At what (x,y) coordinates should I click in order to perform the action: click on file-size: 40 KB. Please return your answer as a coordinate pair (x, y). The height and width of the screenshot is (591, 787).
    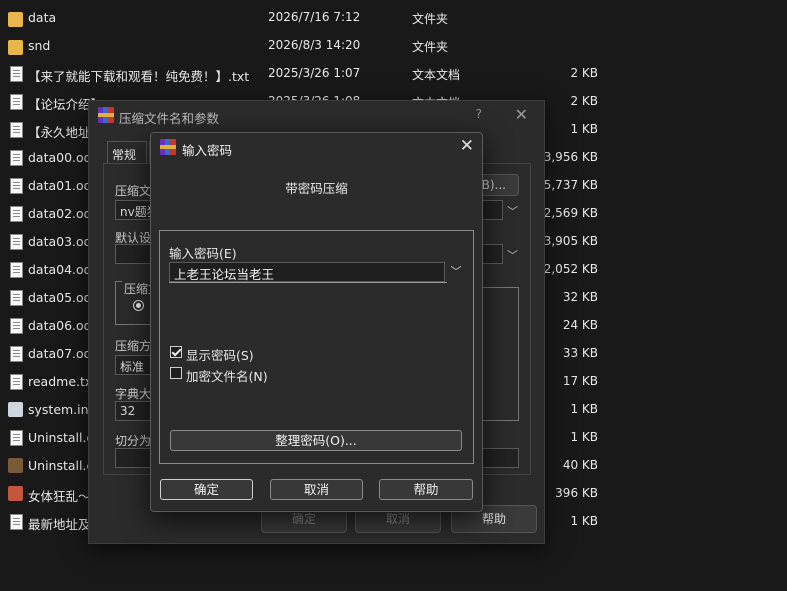
    Looking at the image, I should click on (580, 465).